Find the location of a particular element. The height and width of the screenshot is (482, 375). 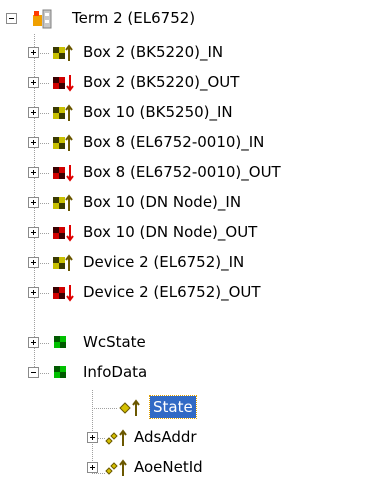

tree-item-aoenetid: AoeNetId is located at coordinates (187, 468).